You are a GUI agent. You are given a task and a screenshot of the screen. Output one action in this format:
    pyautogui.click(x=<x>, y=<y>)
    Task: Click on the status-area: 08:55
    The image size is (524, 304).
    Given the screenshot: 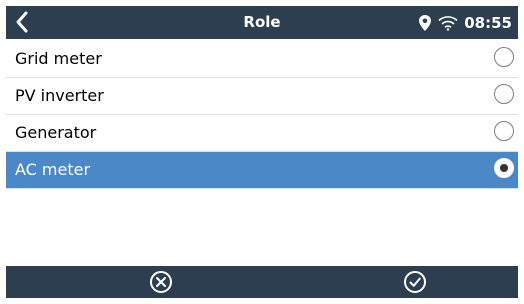 What is the action you would take?
    pyautogui.click(x=465, y=23)
    